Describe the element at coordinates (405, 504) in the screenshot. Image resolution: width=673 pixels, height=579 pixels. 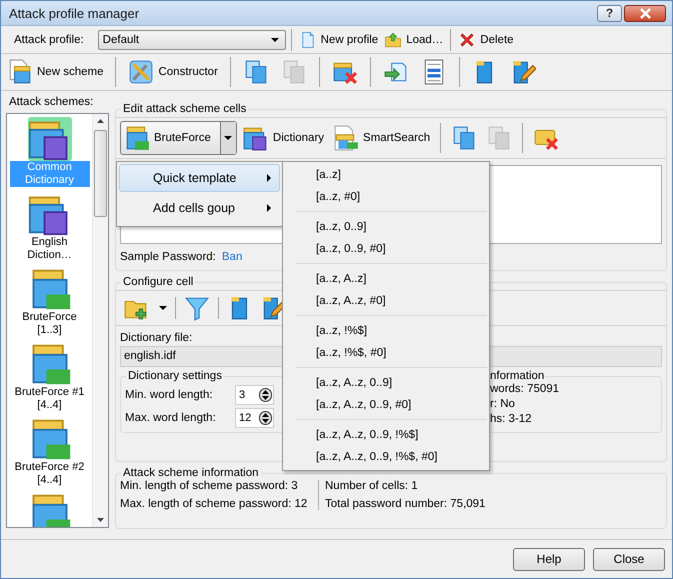
I see `info-text: Total password number: 75,091` at that location.